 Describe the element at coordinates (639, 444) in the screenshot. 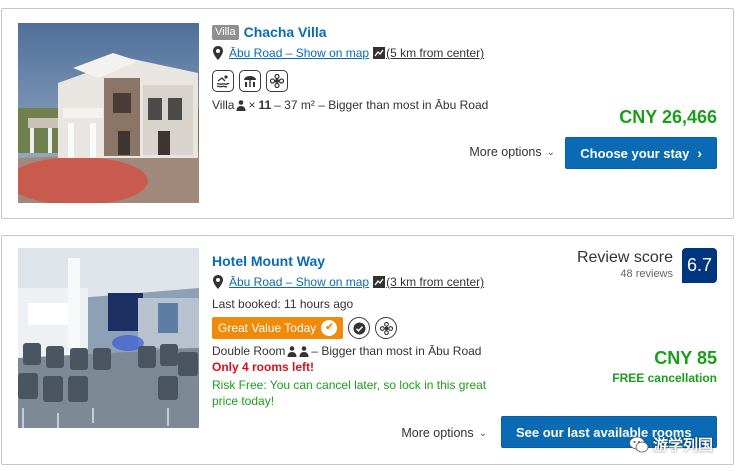

I see `wechat-icon` at that location.